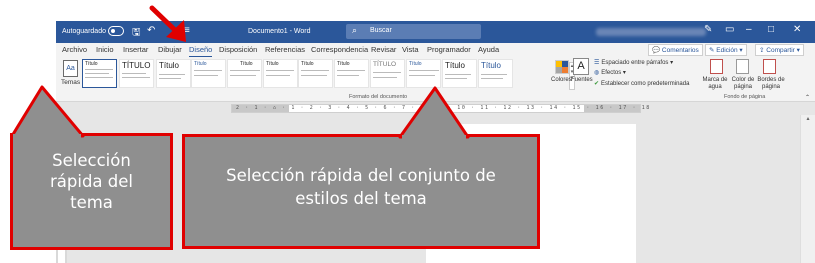 Image resolution: width=815 pixels, height=263 pixels. I want to click on document-title: Documento1 - Word, so click(279, 31).